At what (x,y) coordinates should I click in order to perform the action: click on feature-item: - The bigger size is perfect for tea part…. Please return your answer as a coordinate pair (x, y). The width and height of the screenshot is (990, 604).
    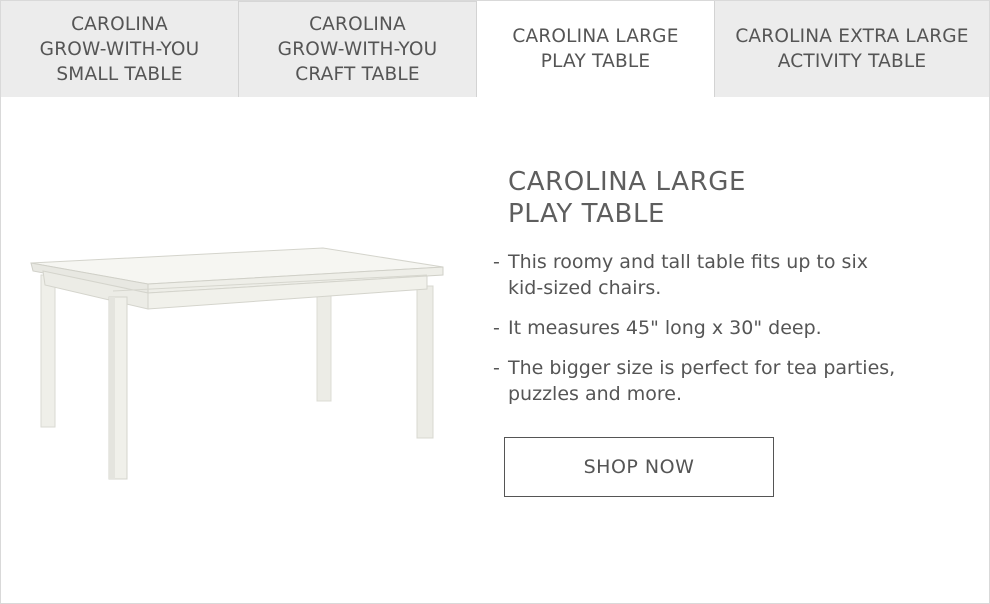
    Looking at the image, I should click on (699, 381).